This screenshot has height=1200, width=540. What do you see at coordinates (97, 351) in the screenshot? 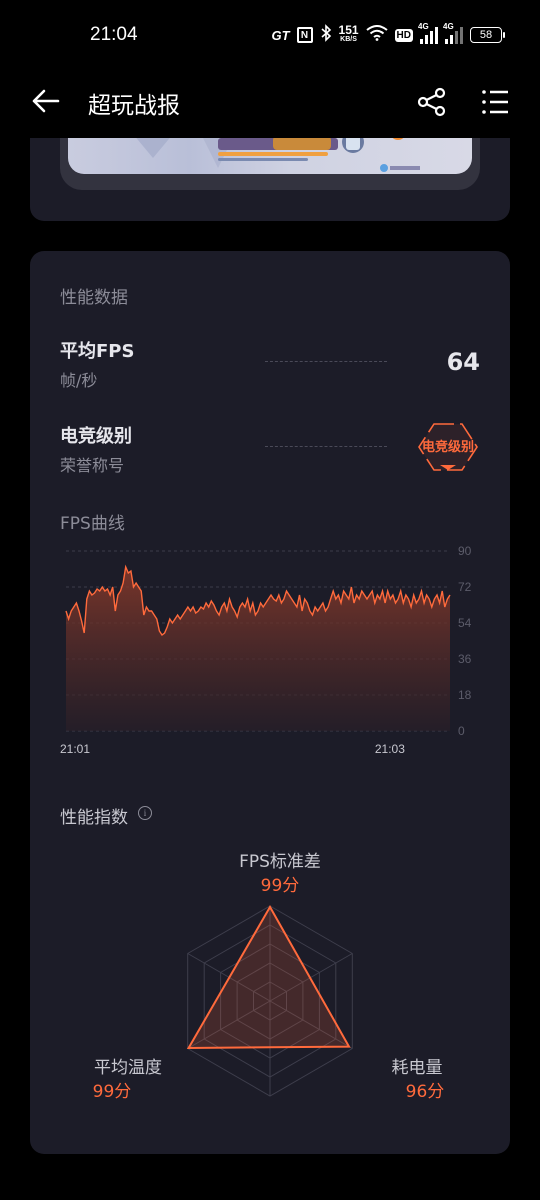
I see `avg-fps-label: 平均FPS` at bounding box center [97, 351].